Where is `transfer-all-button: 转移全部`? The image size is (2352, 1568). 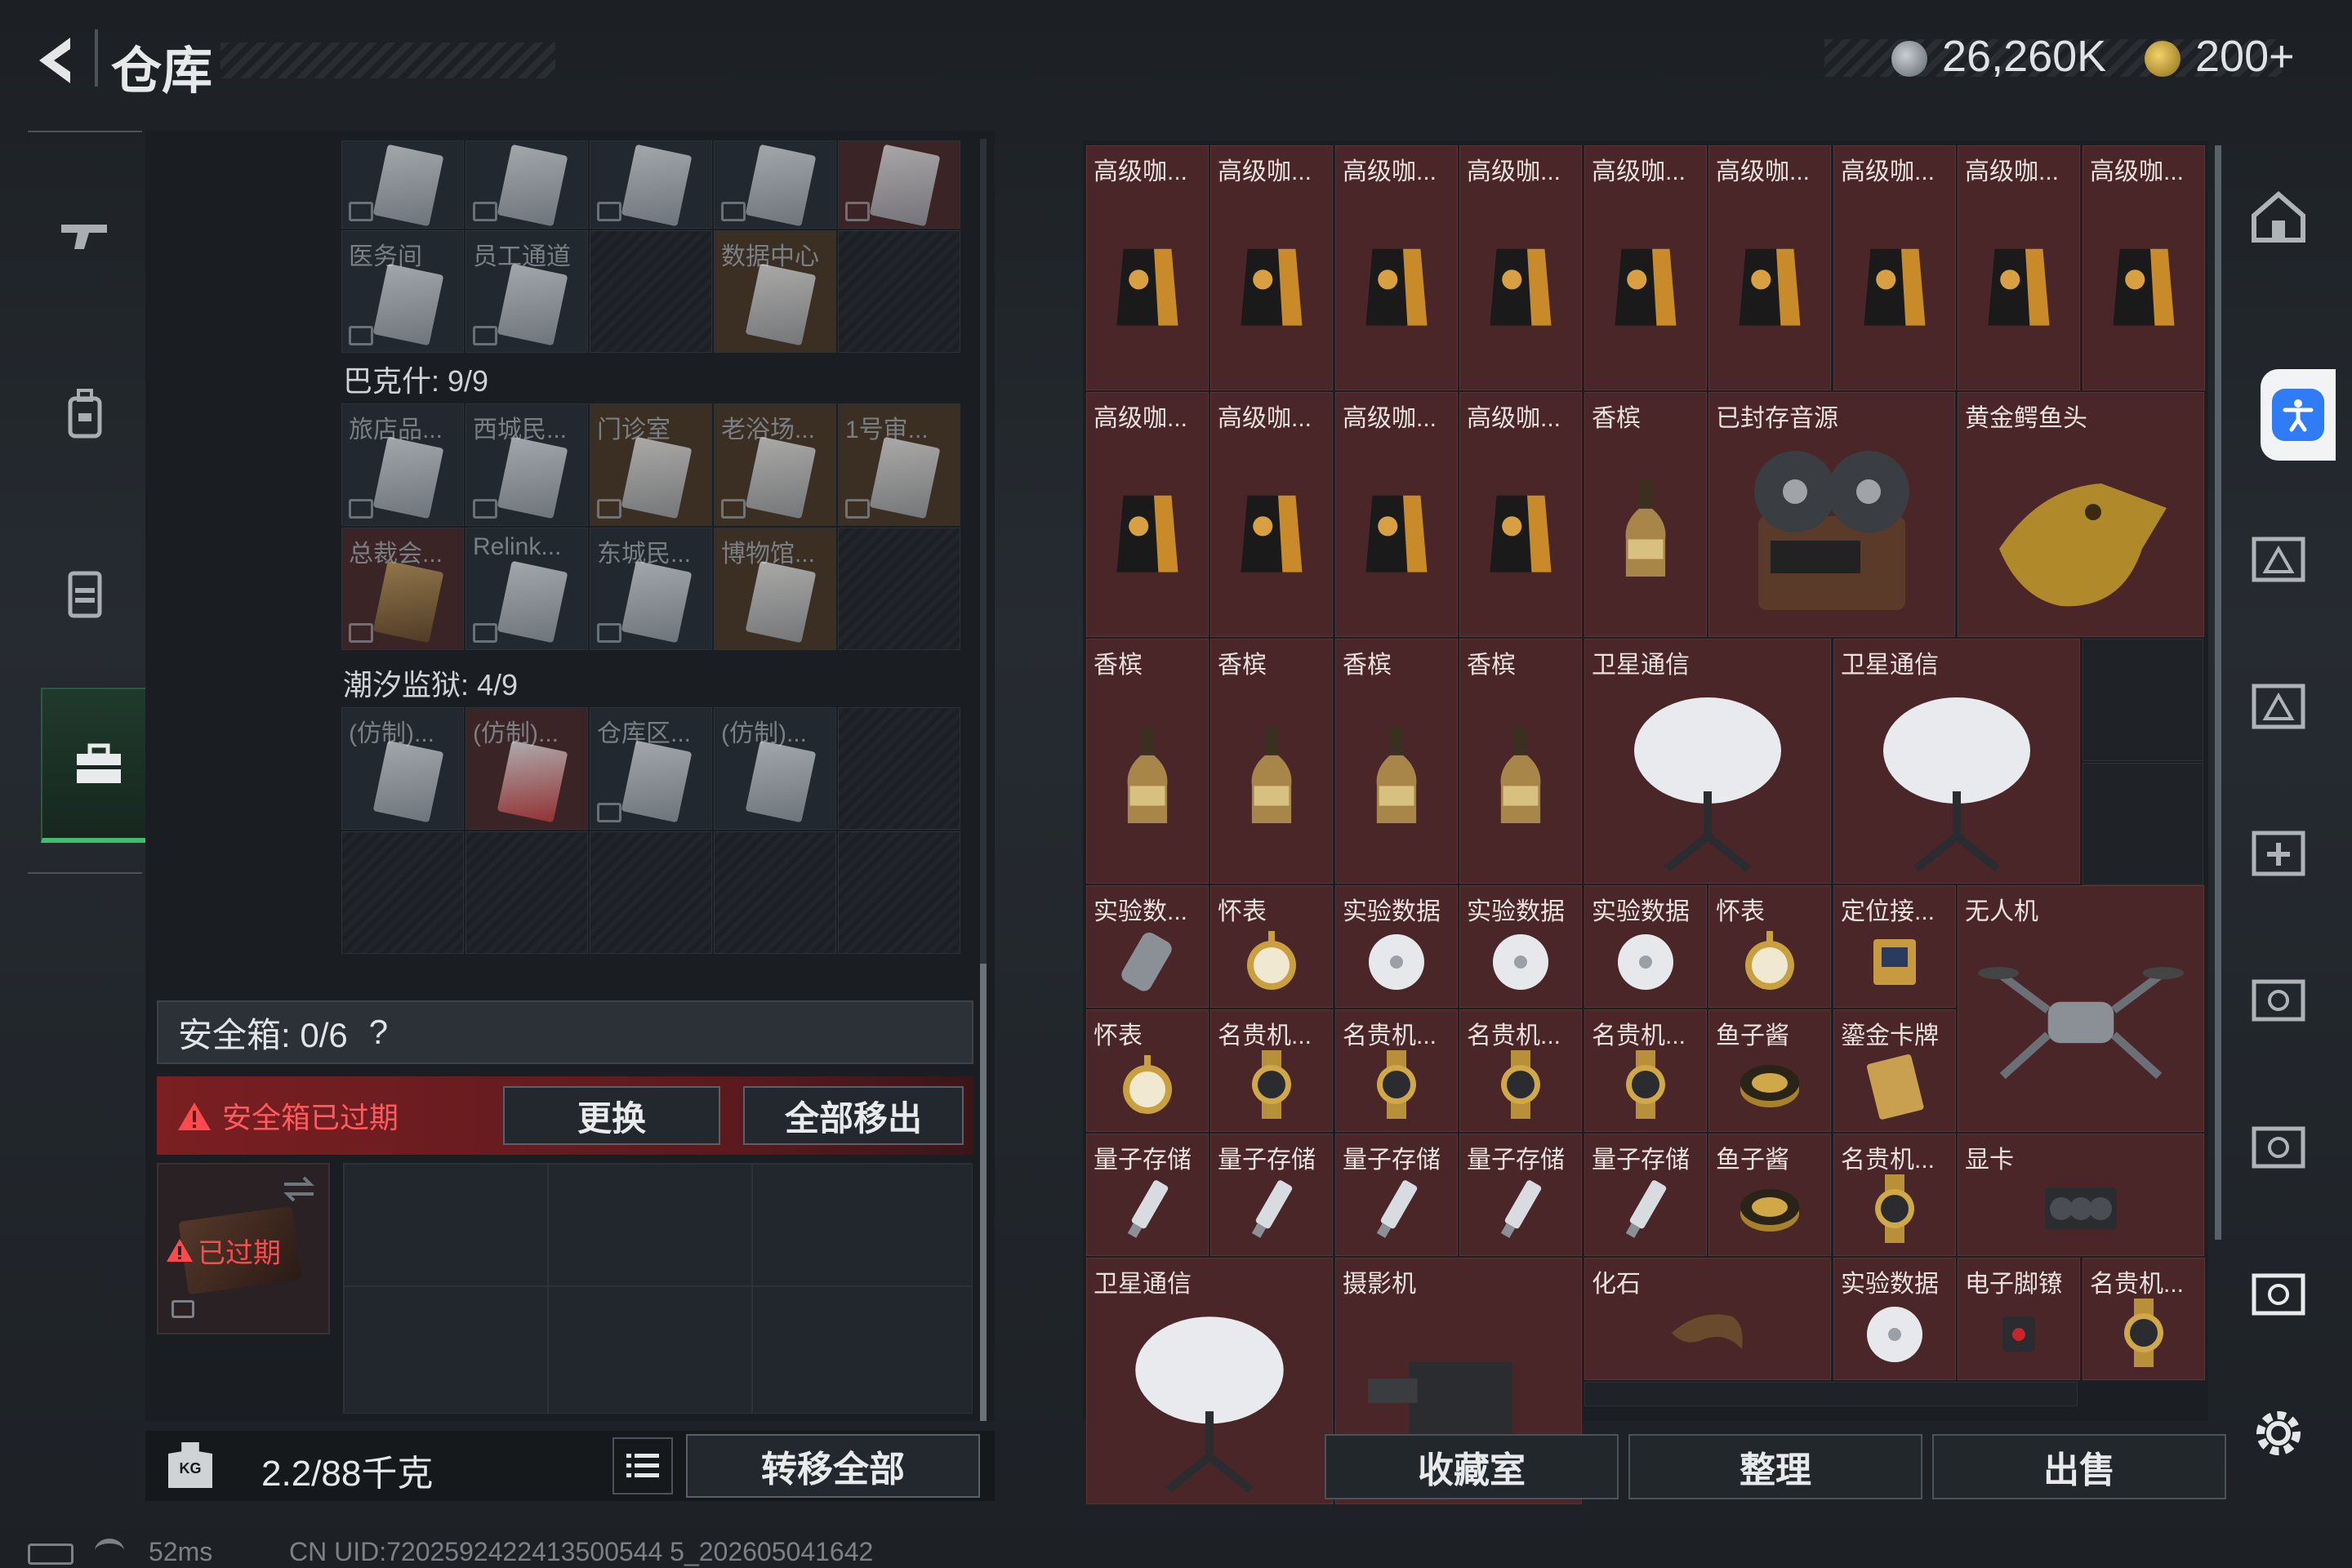
transfer-all-button: 转移全部 is located at coordinates (833, 1466).